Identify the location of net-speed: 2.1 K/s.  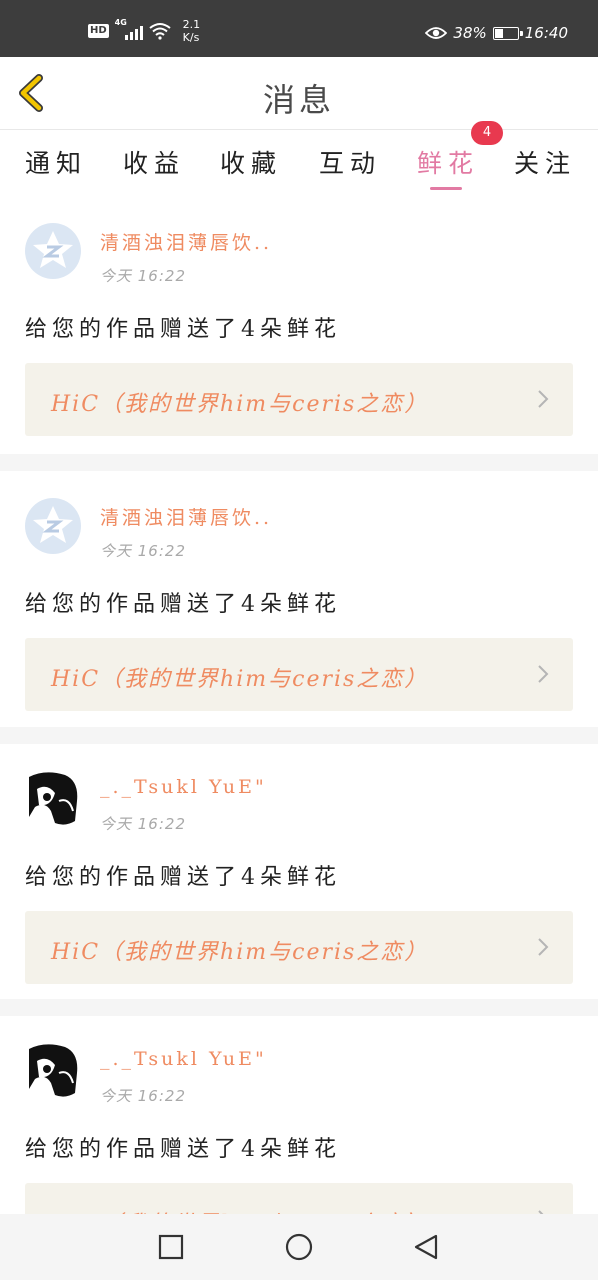
(191, 31).